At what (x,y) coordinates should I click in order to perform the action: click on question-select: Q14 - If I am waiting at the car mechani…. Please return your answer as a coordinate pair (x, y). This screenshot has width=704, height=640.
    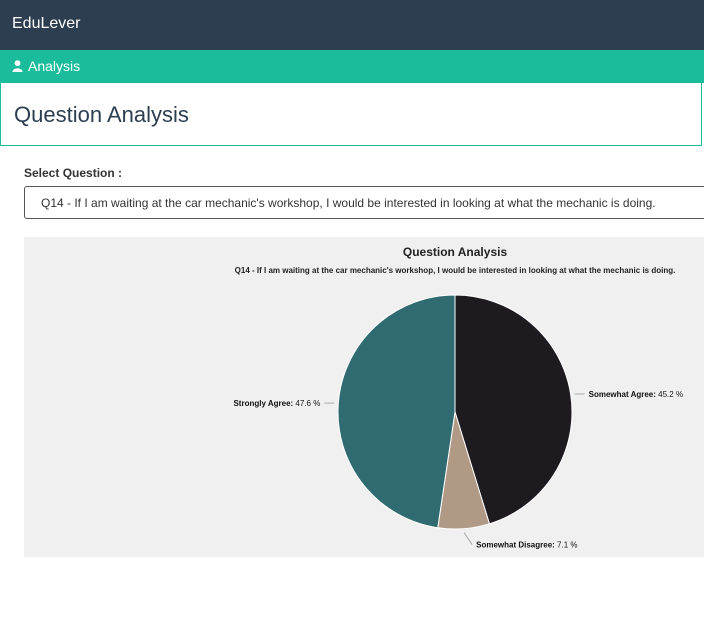
    Looking at the image, I should click on (364, 202).